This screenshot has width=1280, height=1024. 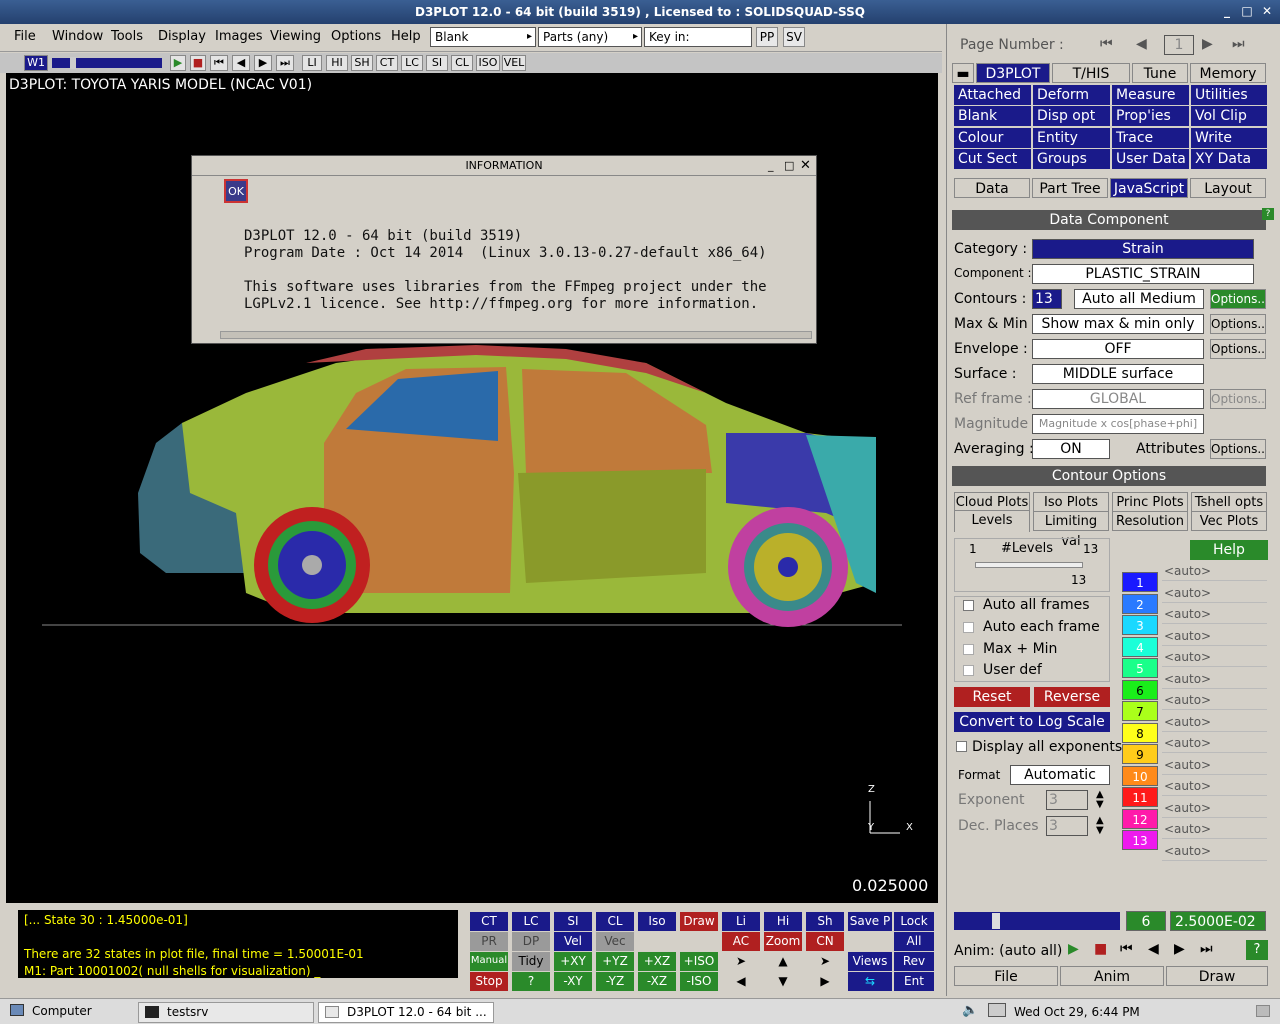 What do you see at coordinates (1150, 159) in the screenshot?
I see `user-data-button: User Data` at bounding box center [1150, 159].